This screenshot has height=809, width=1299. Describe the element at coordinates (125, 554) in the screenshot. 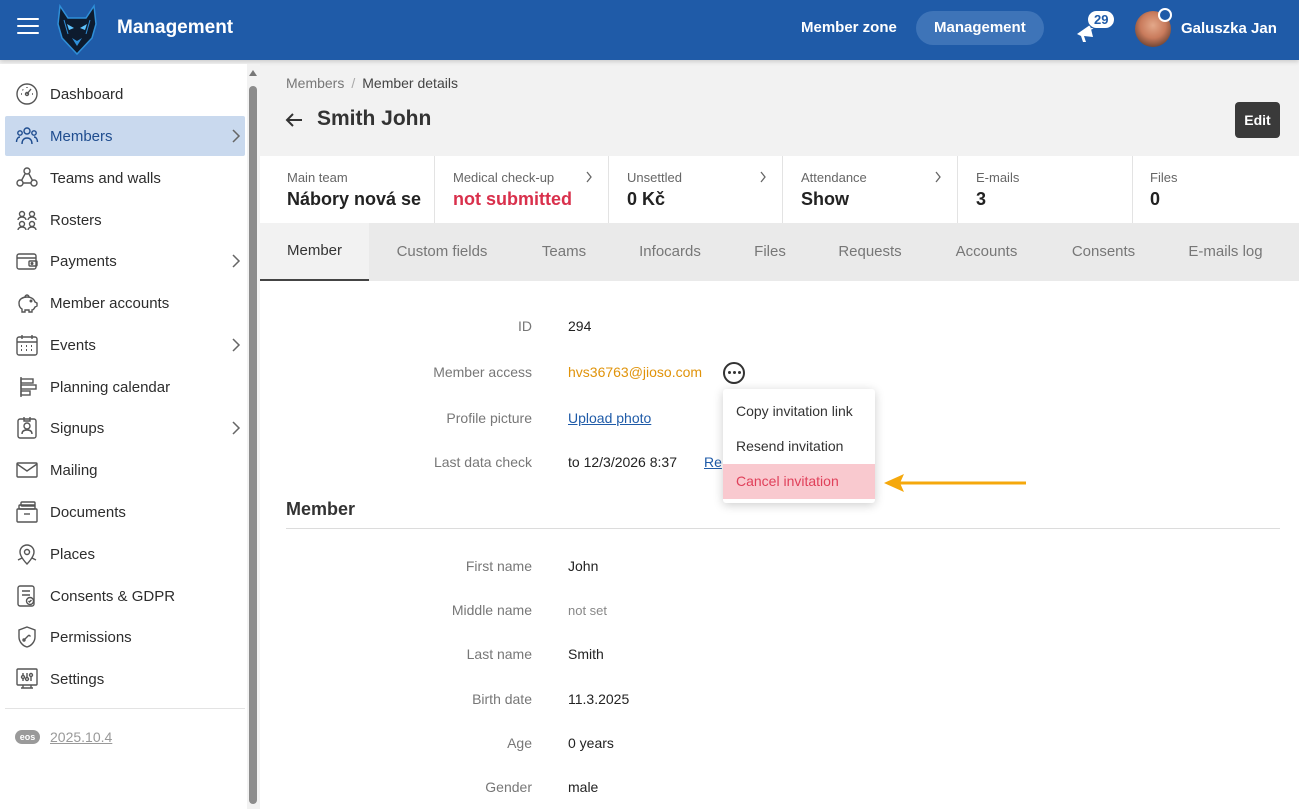

I see `sidebar-item-places: Places` at that location.